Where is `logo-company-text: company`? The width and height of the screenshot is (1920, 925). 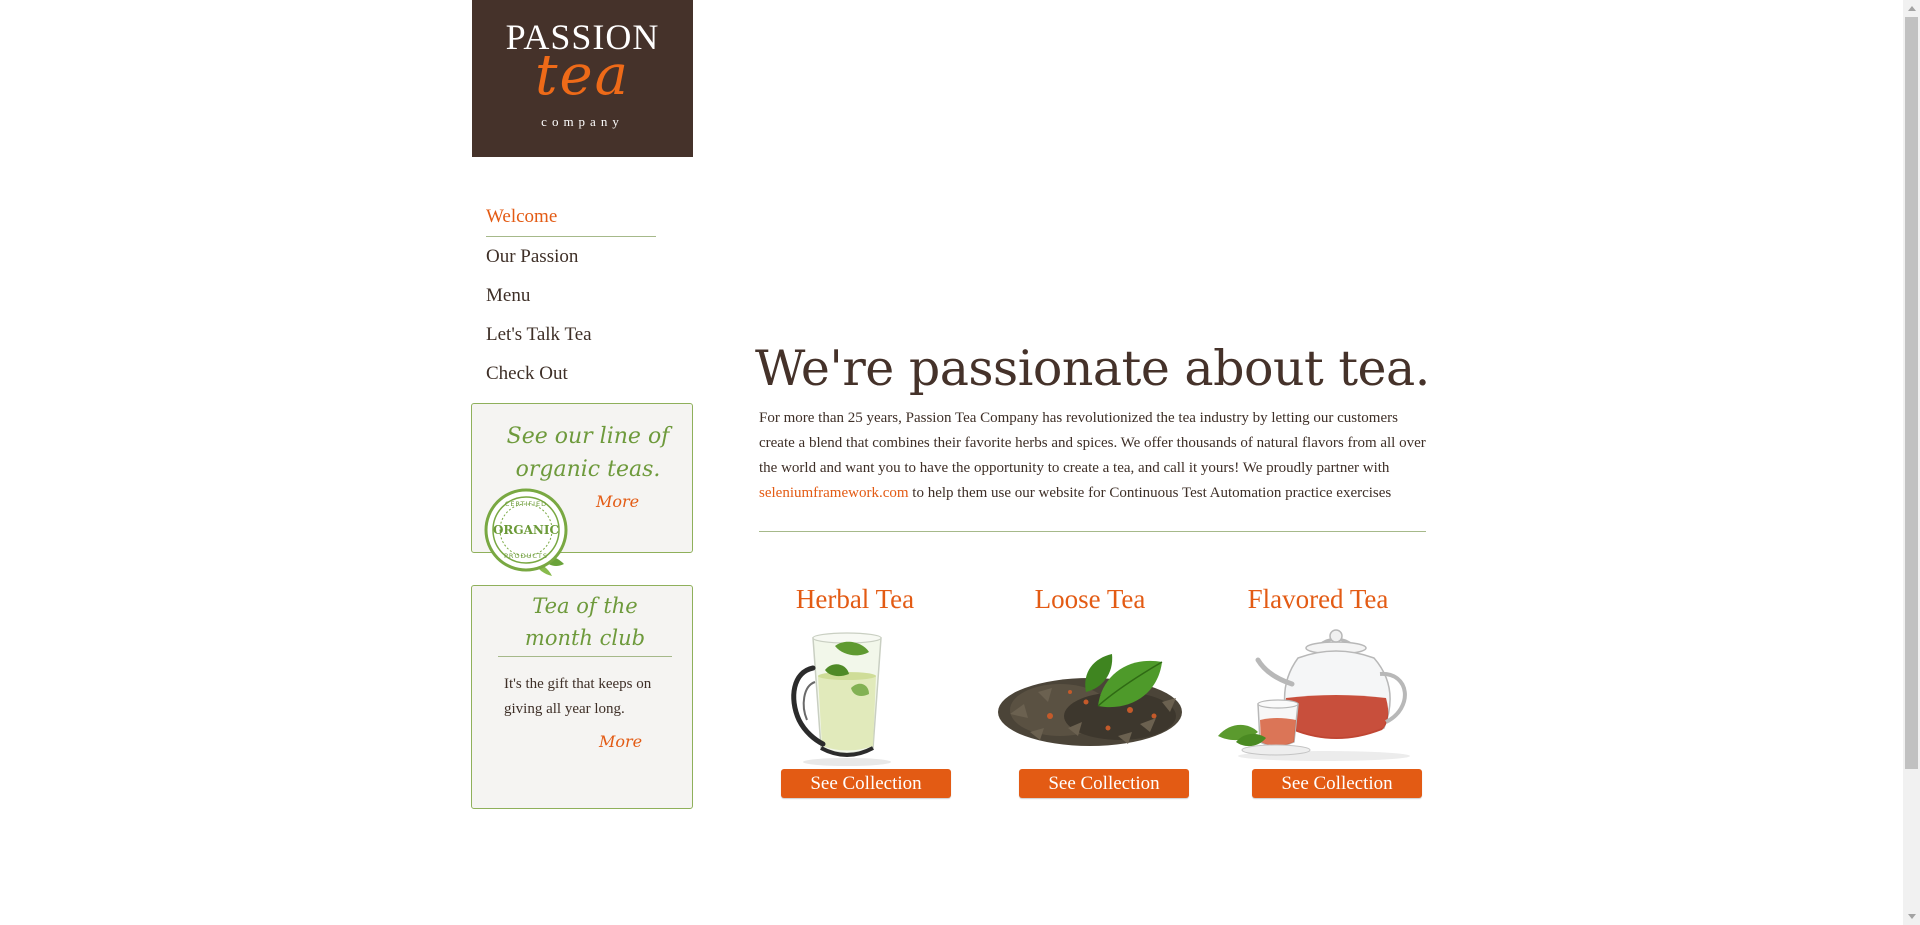 logo-company-text: company is located at coordinates (582, 121).